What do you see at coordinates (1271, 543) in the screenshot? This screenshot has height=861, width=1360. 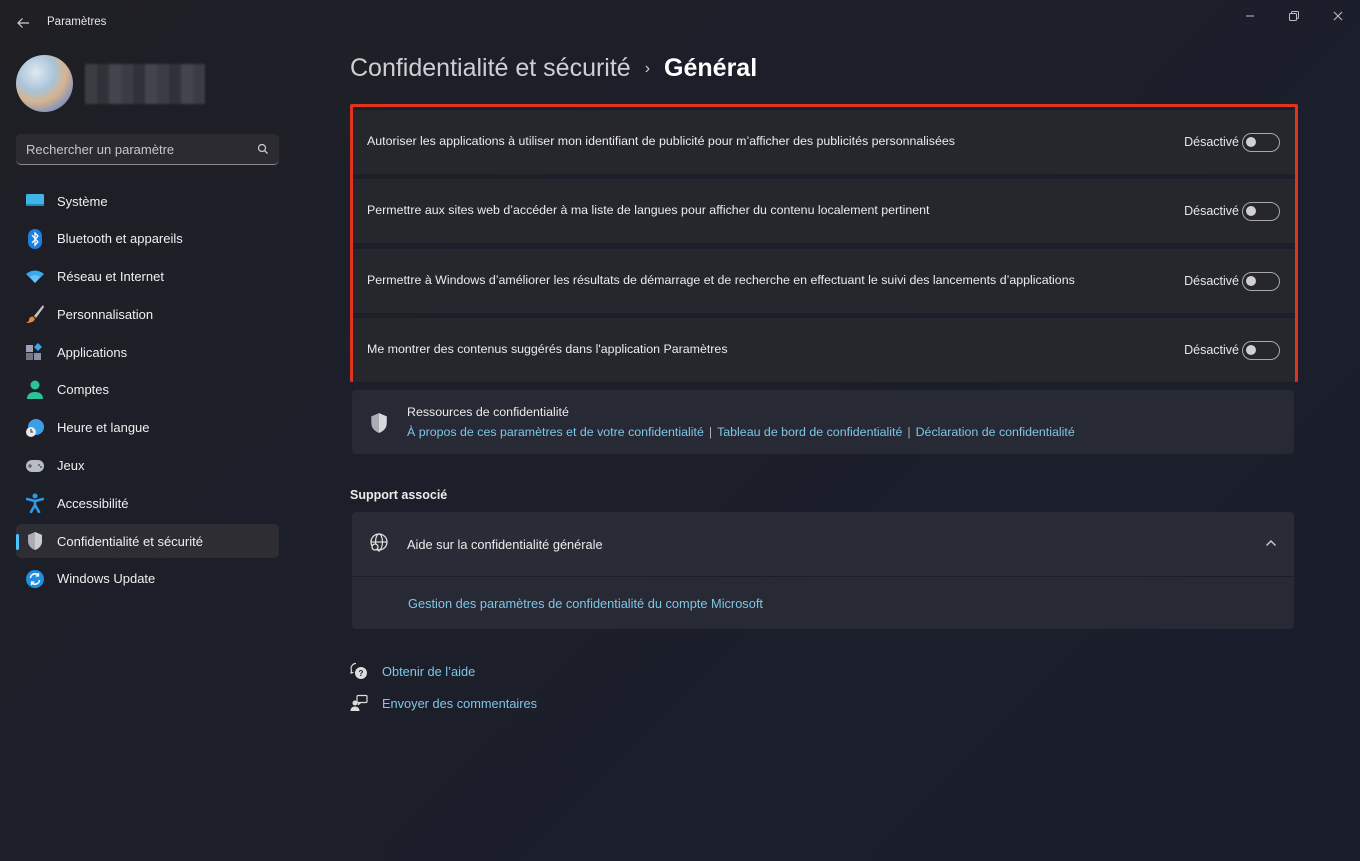 I see `chevron-up-icon` at bounding box center [1271, 543].